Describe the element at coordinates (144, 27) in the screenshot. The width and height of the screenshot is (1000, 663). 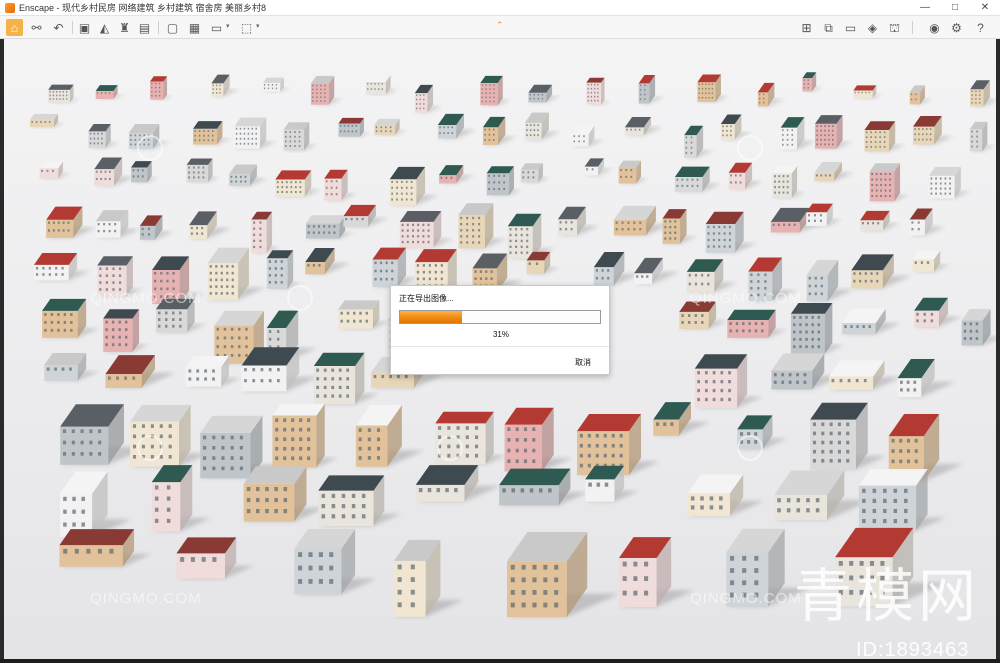
I see `building-icon: ▤` at that location.